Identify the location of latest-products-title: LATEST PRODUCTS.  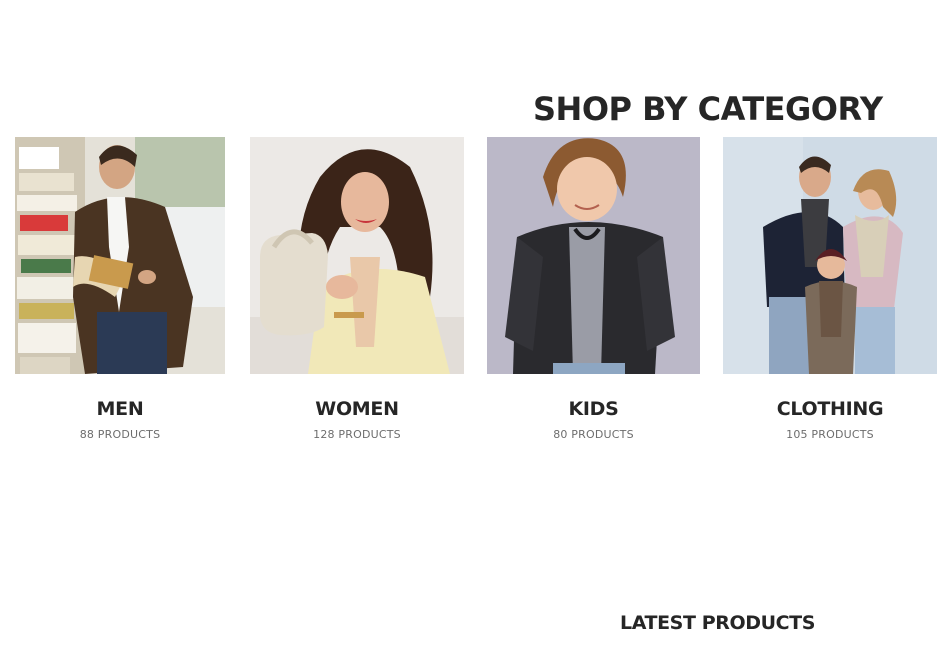
(718, 623).